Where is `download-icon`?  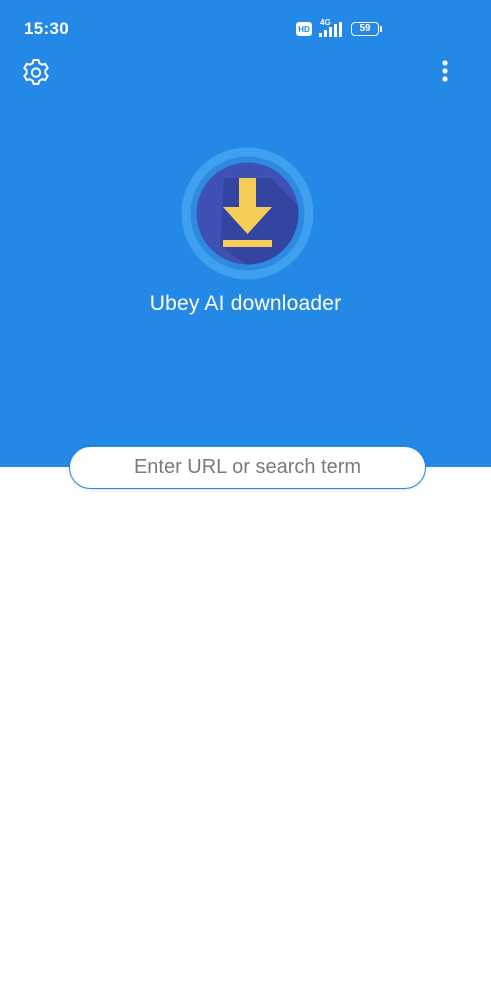
download-icon is located at coordinates (247, 213).